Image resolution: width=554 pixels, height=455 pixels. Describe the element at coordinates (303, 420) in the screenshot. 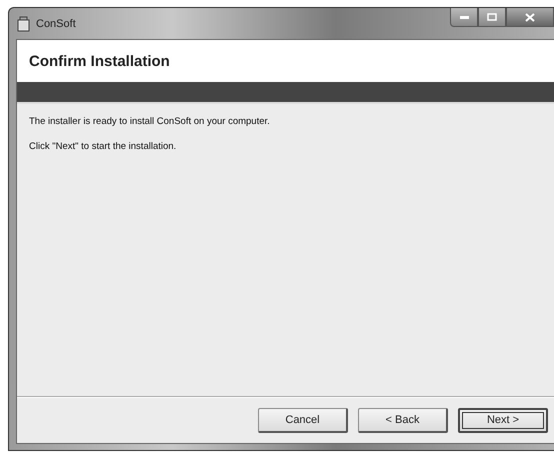

I see `cancel-button: Cancel` at that location.